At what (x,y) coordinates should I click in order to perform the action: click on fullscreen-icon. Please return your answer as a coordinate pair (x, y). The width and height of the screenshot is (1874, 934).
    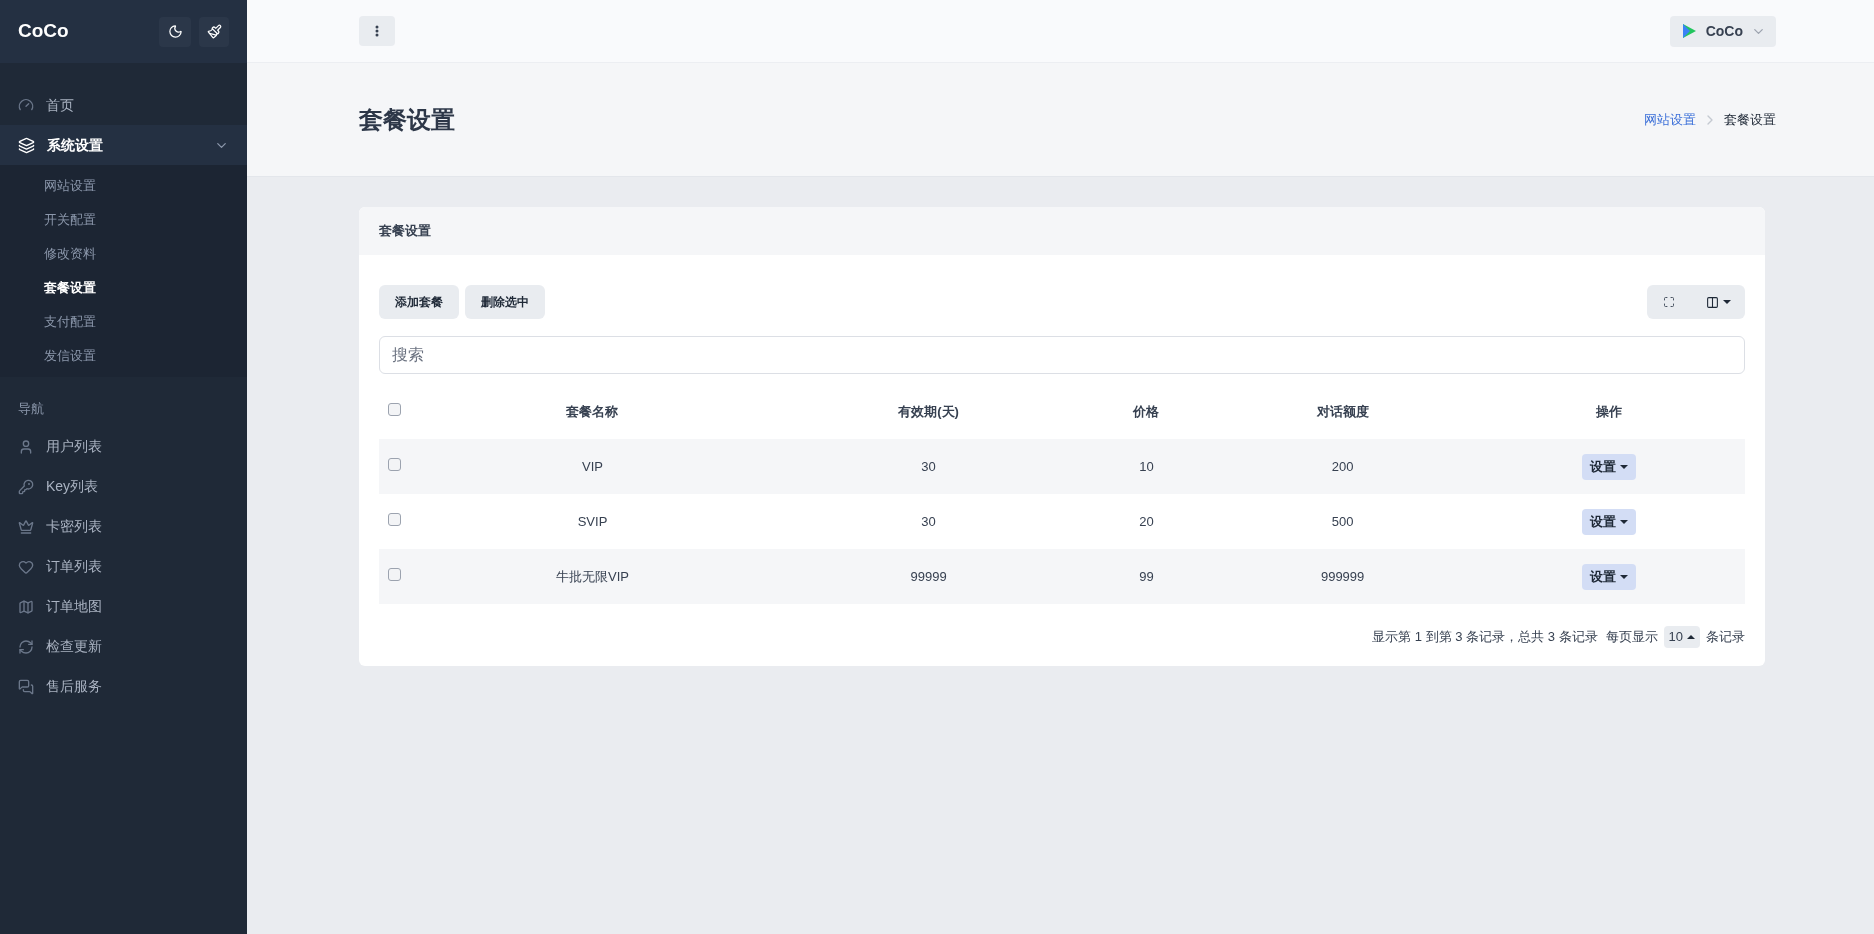
    Looking at the image, I should click on (1669, 302).